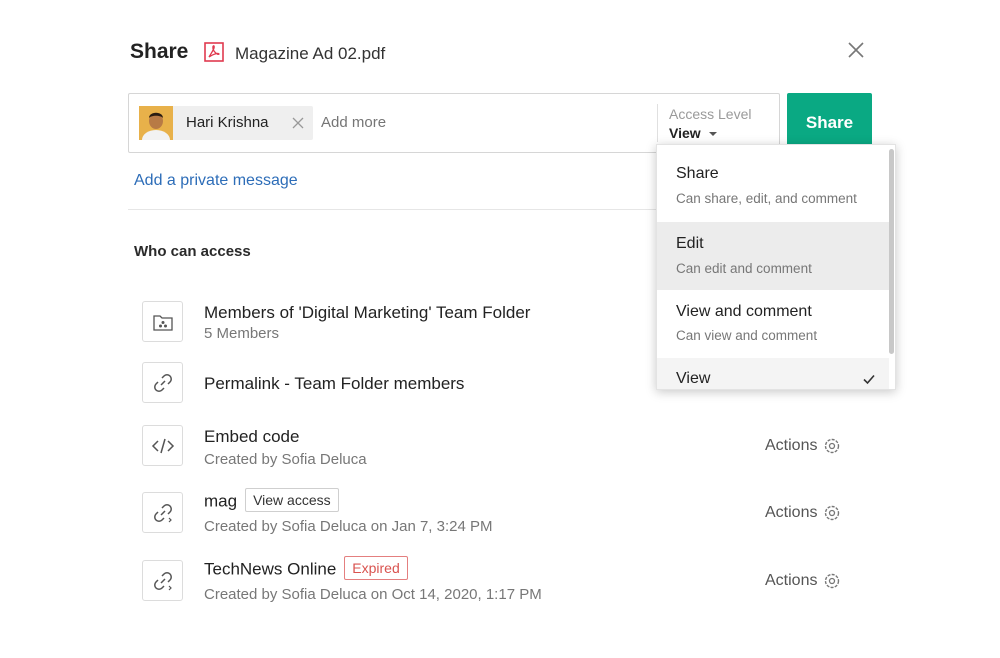 The image size is (1000, 658). I want to click on pdf-icon, so click(214, 52).